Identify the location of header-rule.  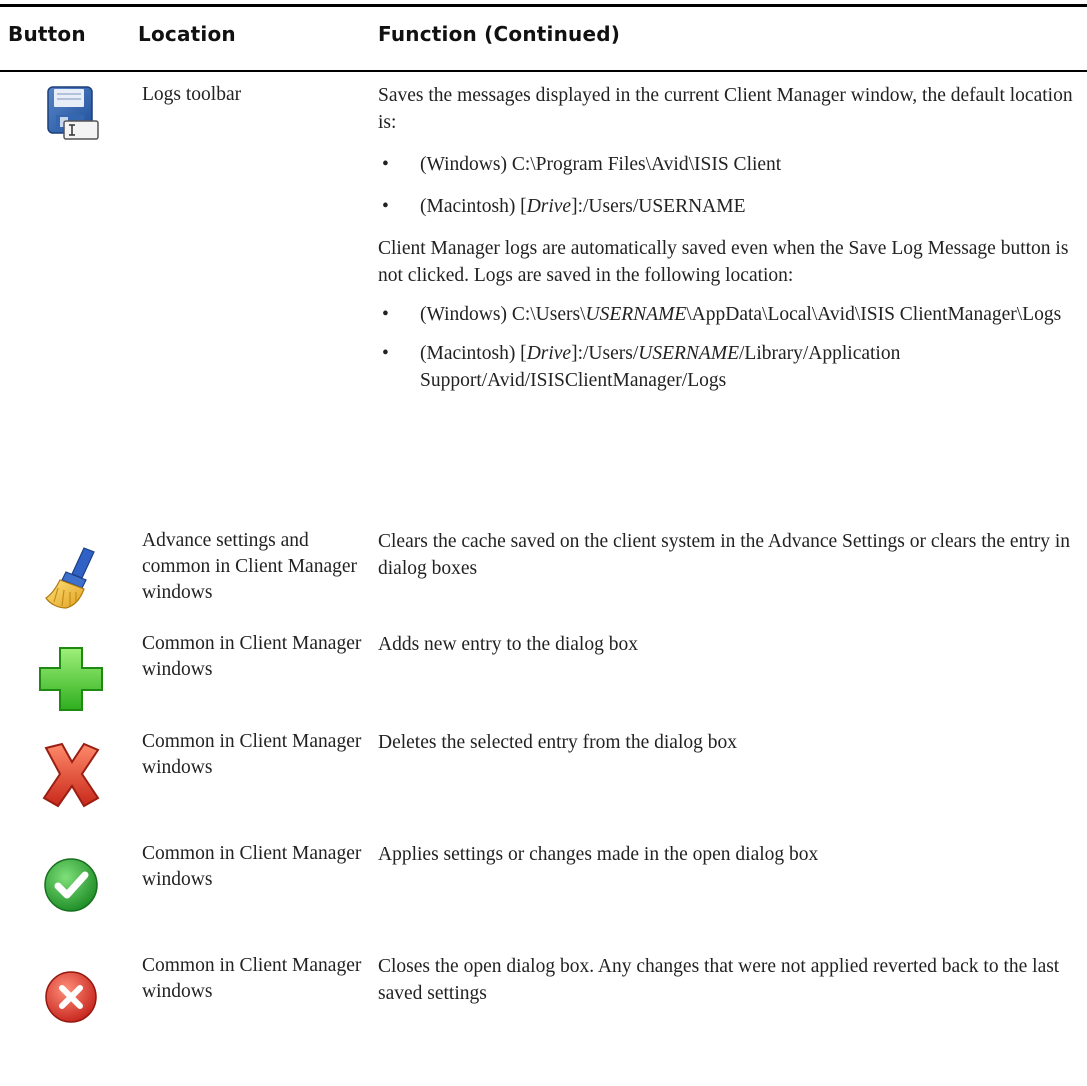
(543, 71).